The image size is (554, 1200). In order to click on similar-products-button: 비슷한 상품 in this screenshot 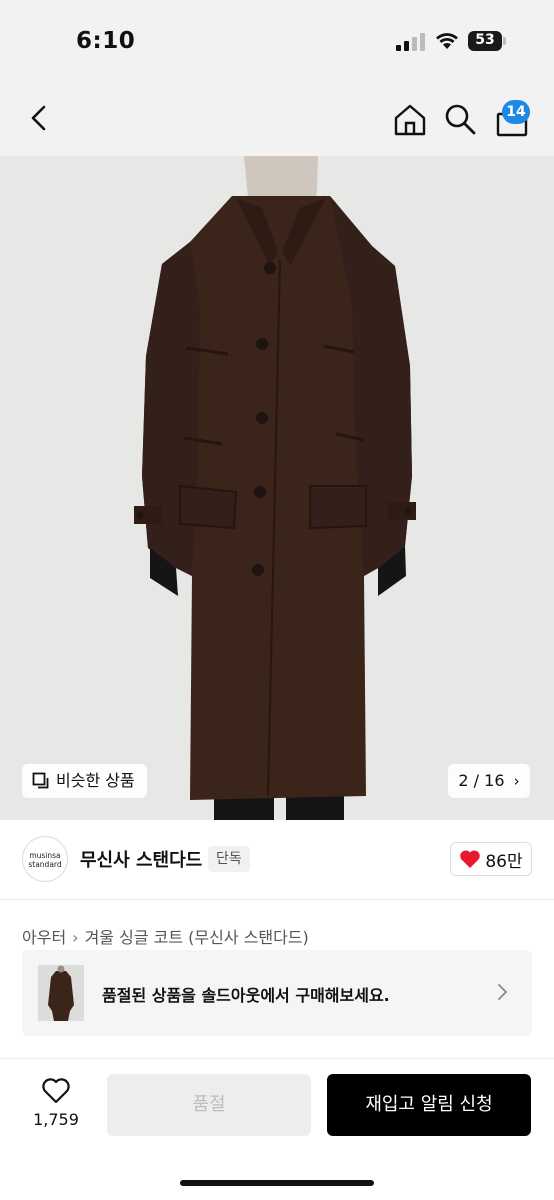, I will do `click(84, 781)`.